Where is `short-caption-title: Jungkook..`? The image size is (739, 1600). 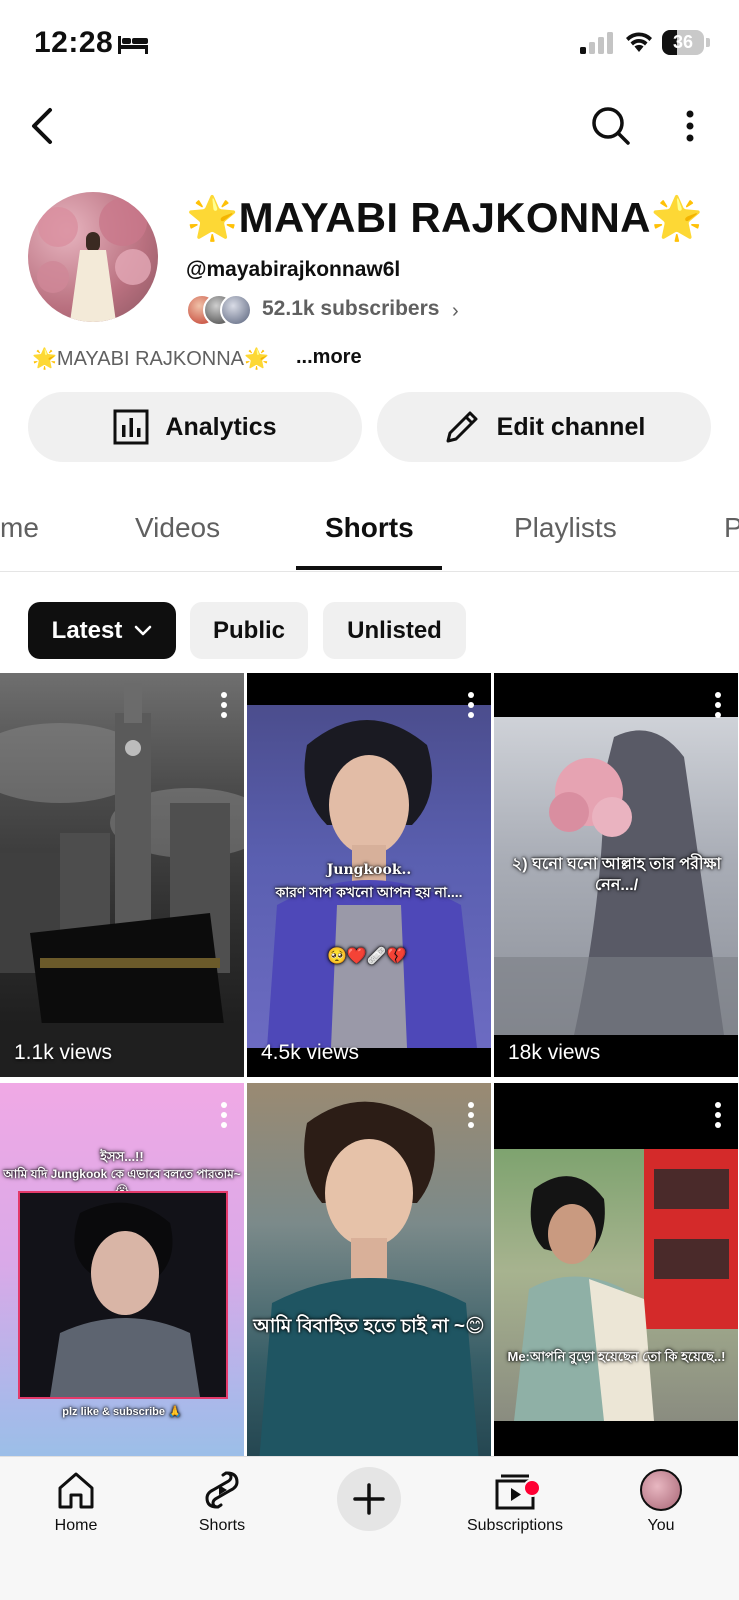 short-caption-title: Jungkook.. is located at coordinates (369, 870).